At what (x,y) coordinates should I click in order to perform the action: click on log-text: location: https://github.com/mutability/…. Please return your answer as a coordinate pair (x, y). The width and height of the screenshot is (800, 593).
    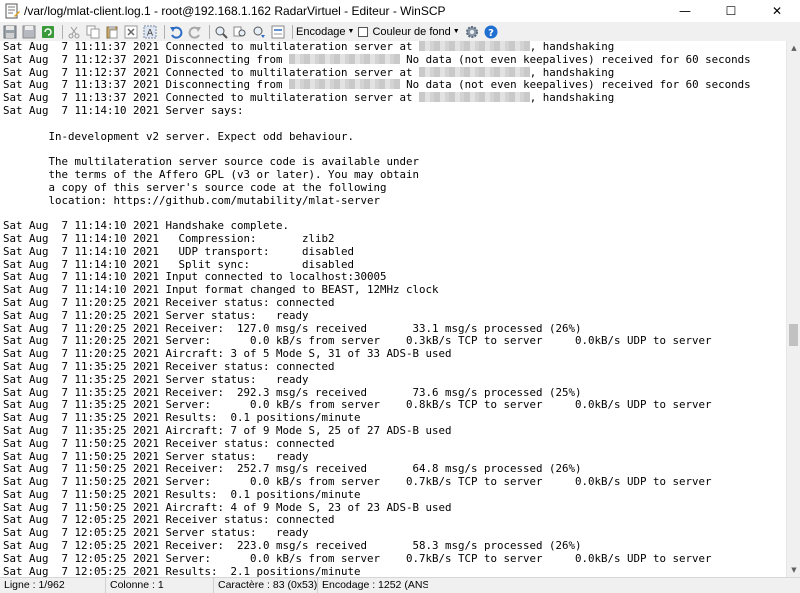
    Looking at the image, I should click on (192, 200).